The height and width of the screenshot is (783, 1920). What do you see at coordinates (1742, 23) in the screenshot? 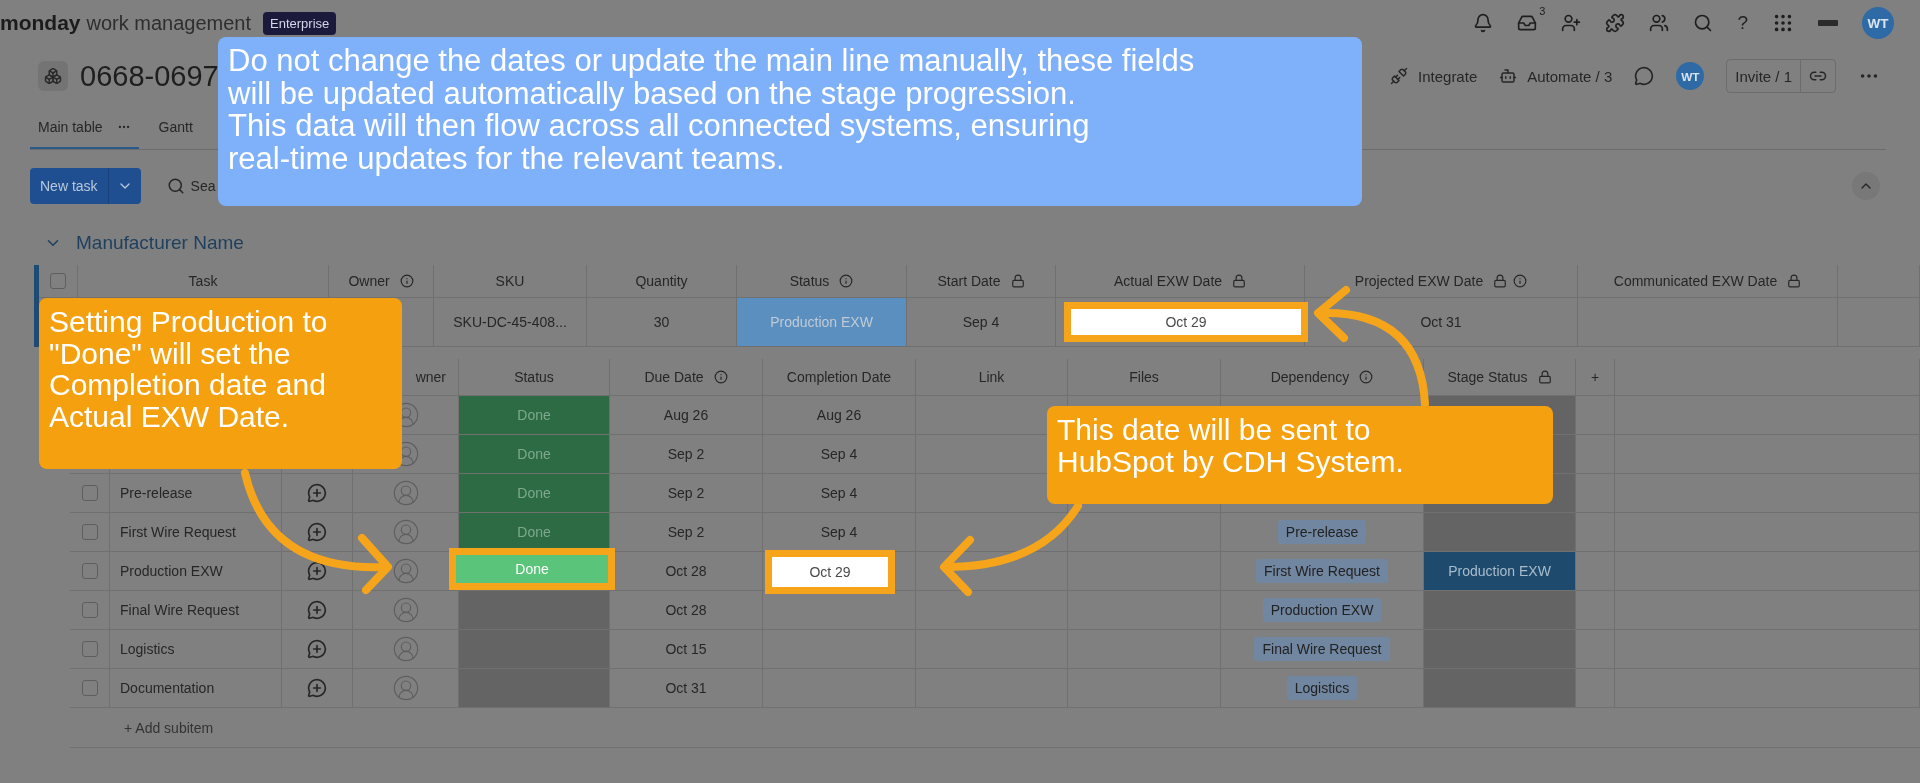
I see `help-icon: ?` at bounding box center [1742, 23].